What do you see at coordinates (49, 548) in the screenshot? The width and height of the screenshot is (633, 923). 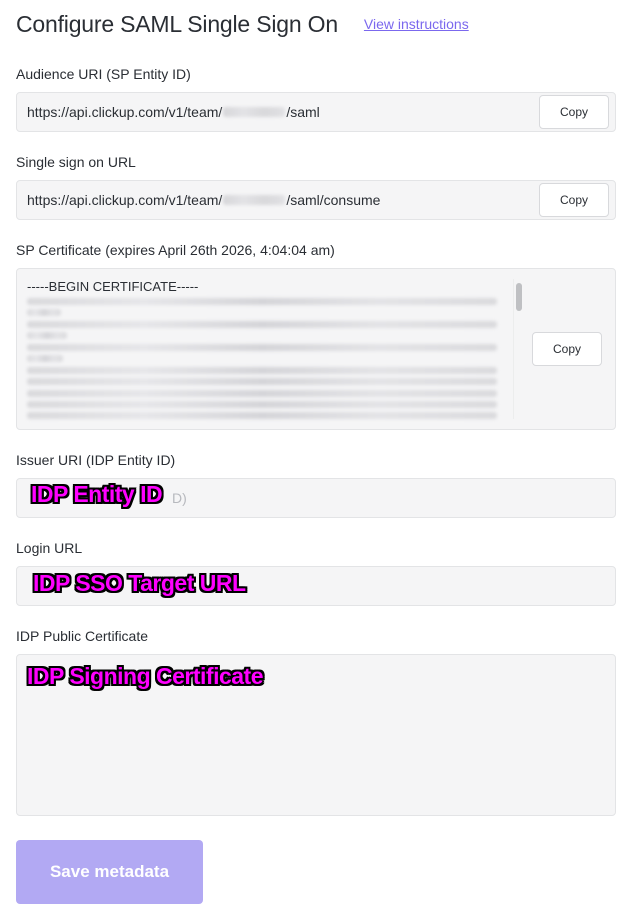 I see `login-url-label: Login URL` at bounding box center [49, 548].